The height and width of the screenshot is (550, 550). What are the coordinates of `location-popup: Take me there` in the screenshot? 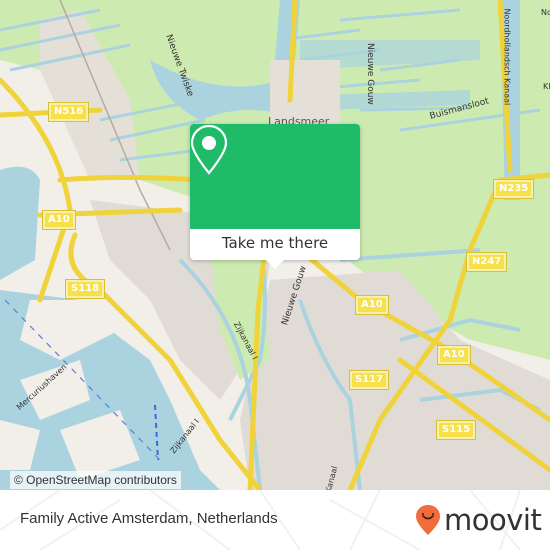 It's located at (275, 196).